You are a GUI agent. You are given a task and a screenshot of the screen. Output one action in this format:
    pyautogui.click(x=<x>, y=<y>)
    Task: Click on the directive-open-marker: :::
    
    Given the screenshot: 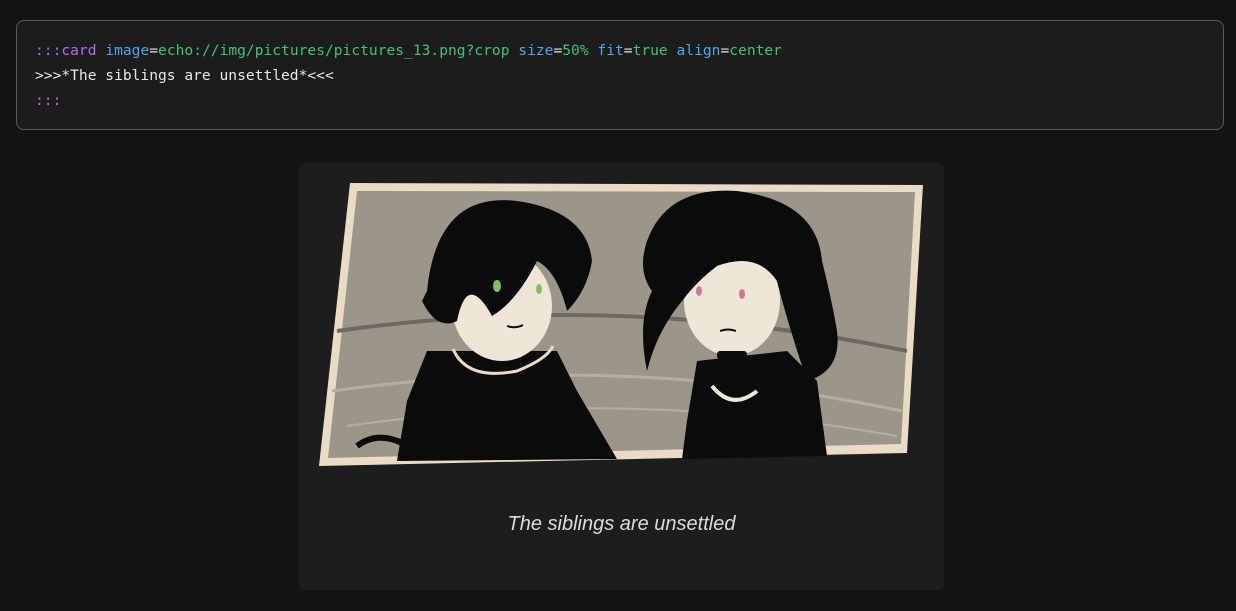 What is the action you would take?
    pyautogui.click(x=48, y=50)
    